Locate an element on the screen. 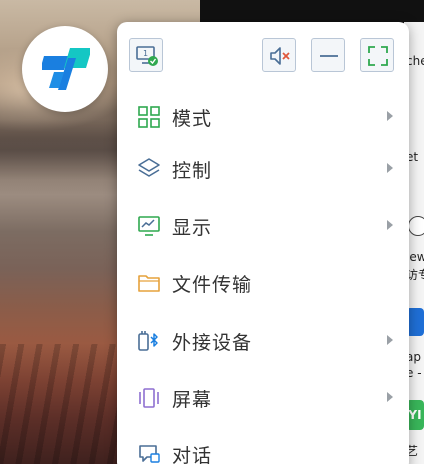 This screenshot has height=464, width=424. menu-item-label: 控制 is located at coordinates (192, 171).